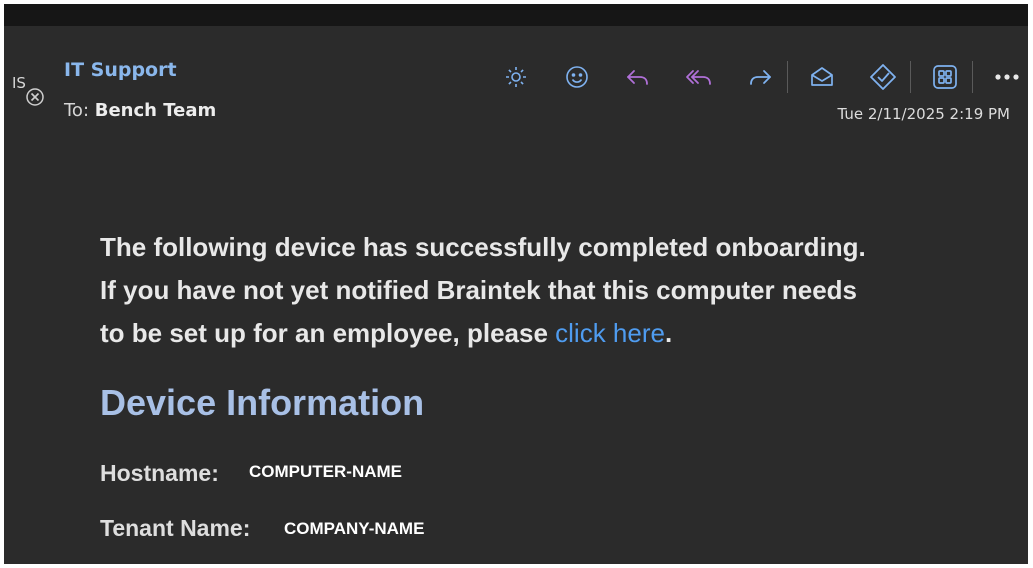 Image resolution: width=1033 pixels, height=568 pixels. I want to click on recipient-name: Bench Team, so click(156, 110).